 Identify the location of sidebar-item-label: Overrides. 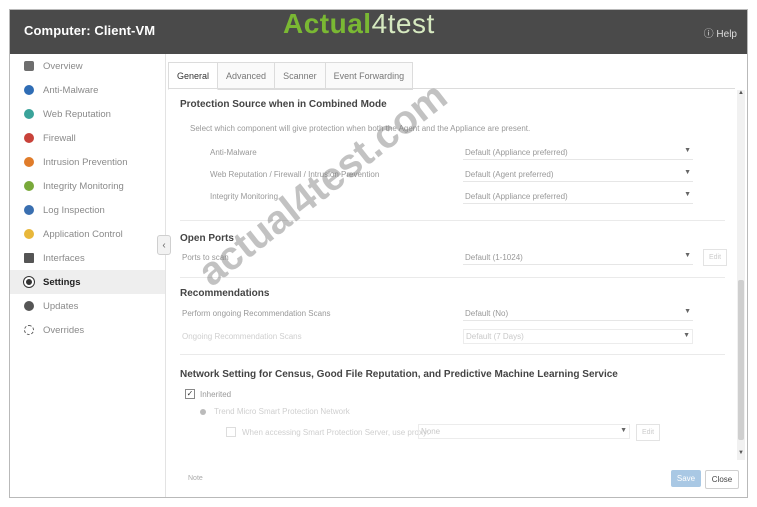
(64, 330).